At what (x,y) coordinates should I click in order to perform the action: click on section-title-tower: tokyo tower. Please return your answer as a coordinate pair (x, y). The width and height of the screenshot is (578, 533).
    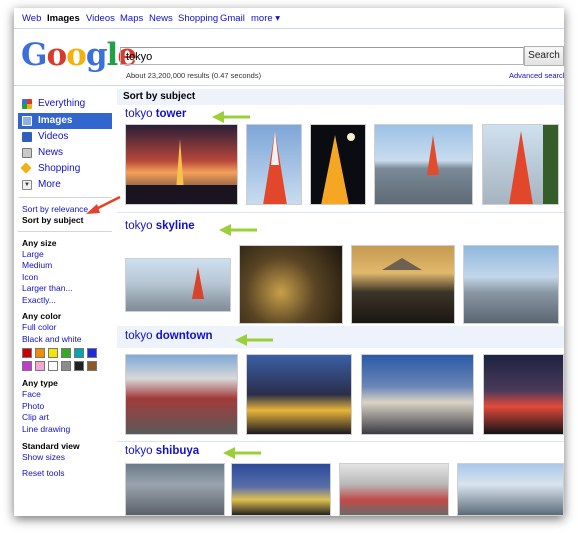
    Looking at the image, I should click on (155, 114).